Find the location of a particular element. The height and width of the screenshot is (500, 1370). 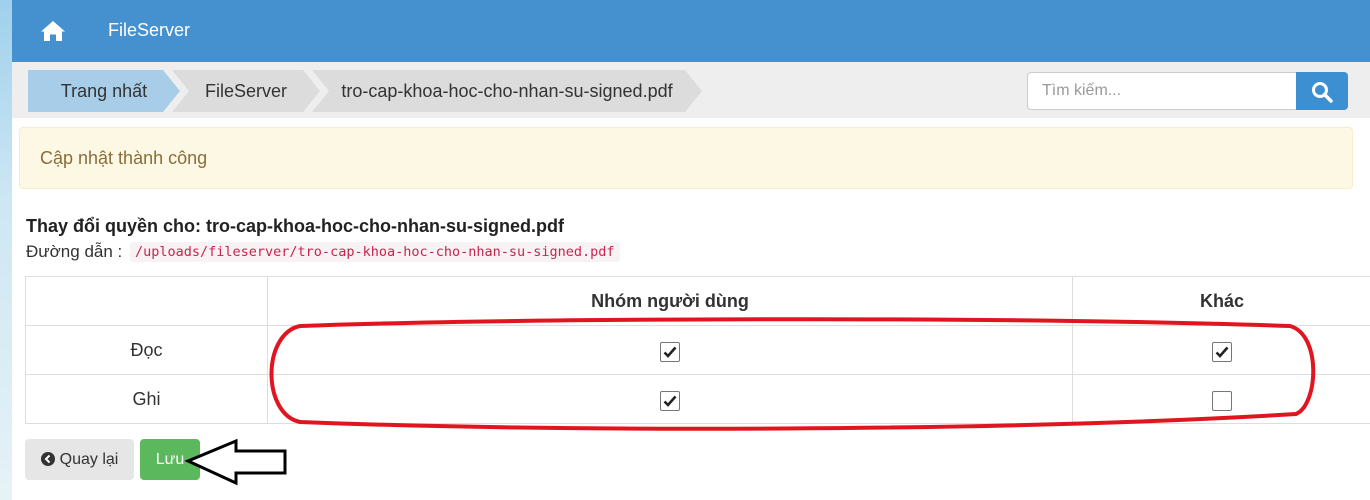

breadcrumb-item-home: Trang nhất is located at coordinates (104, 91).